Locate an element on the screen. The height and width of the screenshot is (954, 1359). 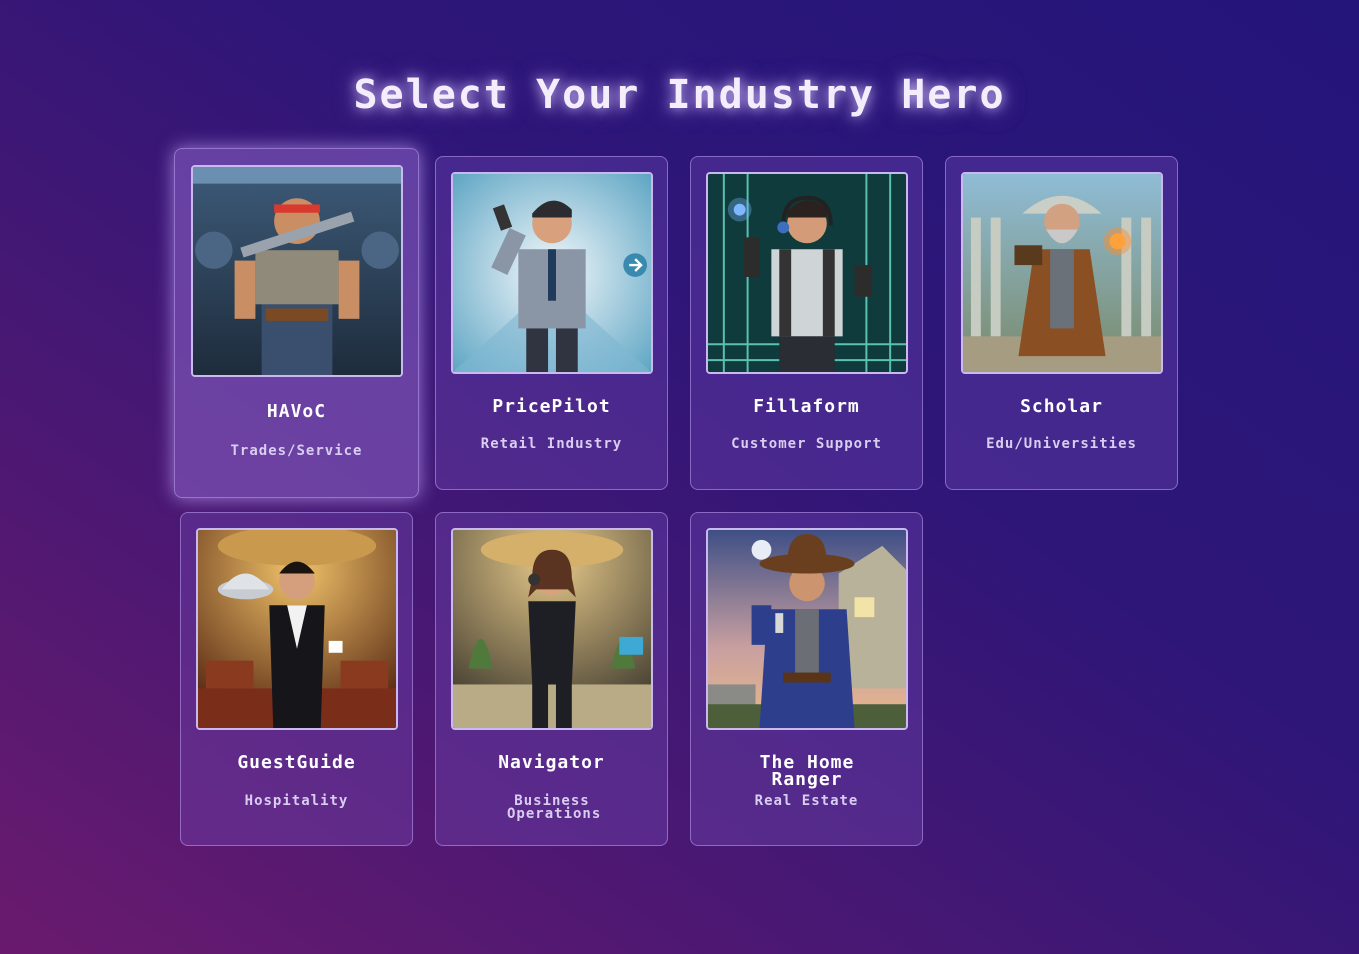
hero-card-scholar: Scholar Edu/Universities is located at coordinates (1061, 323).